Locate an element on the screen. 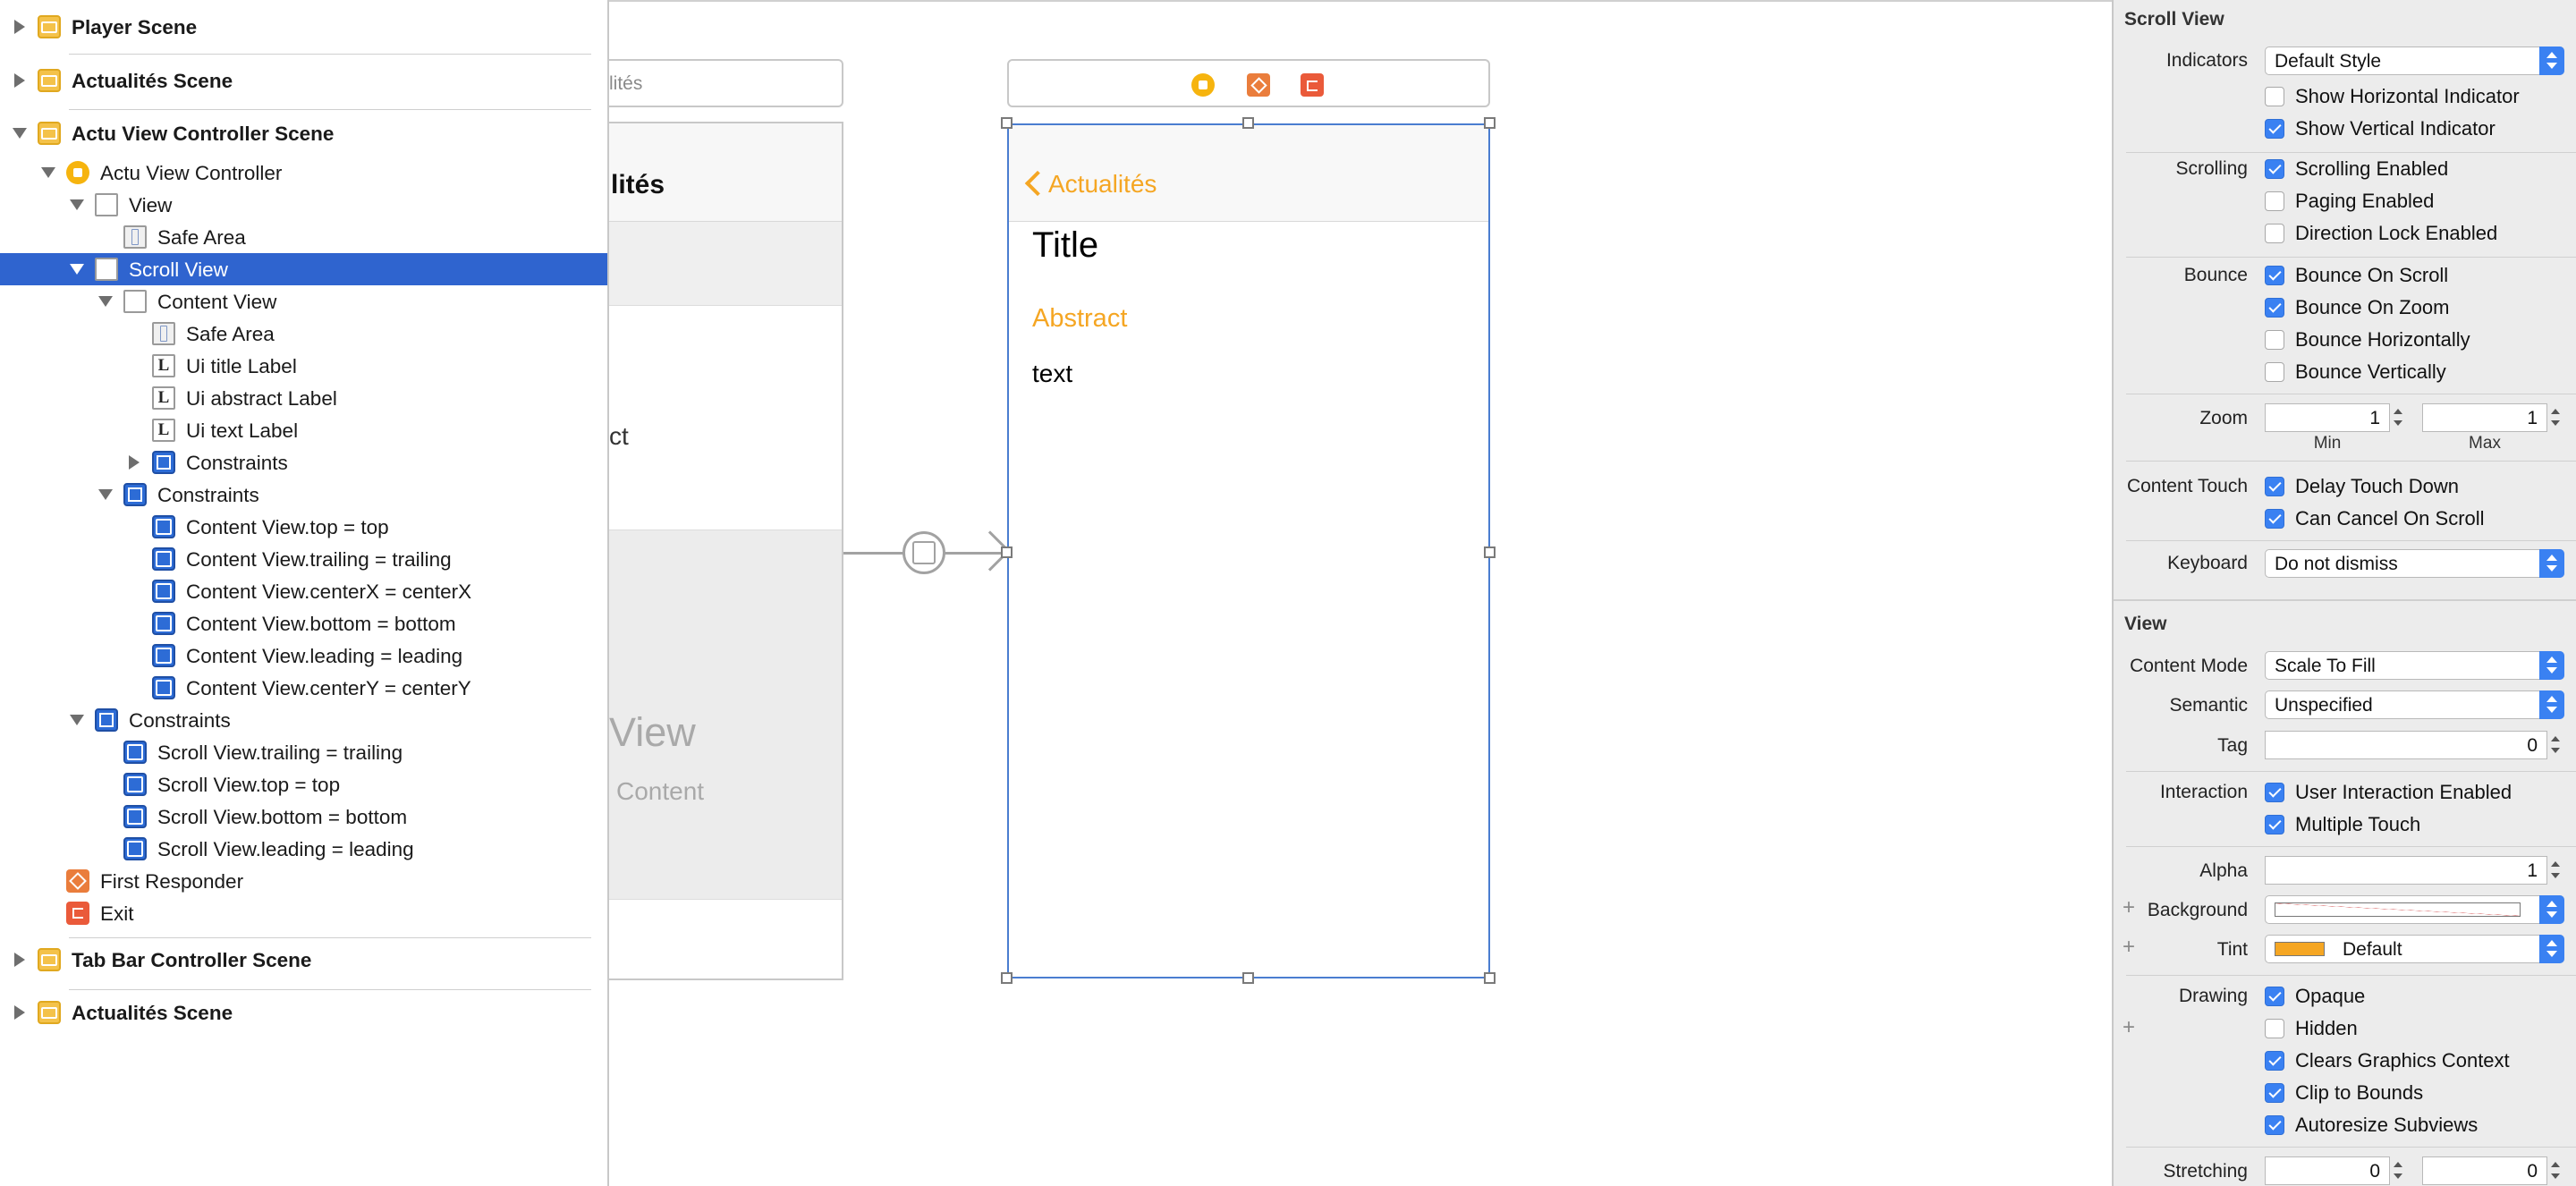 This screenshot has width=2576, height=1186. outline-row: Scroll View is located at coordinates (303, 269).